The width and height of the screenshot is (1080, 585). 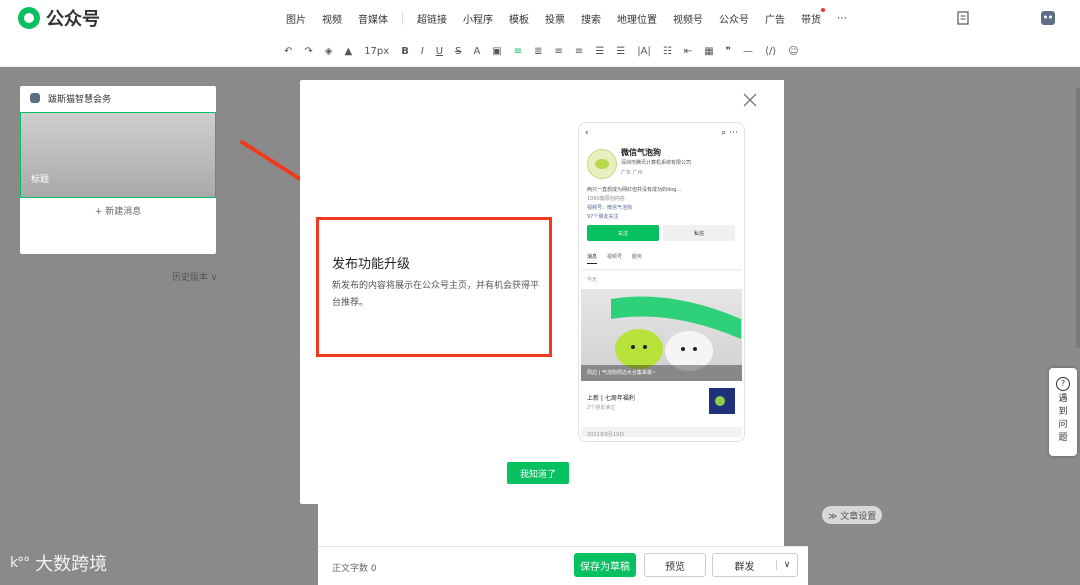 I want to click on app-title: 公众号, so click(x=73, y=19).